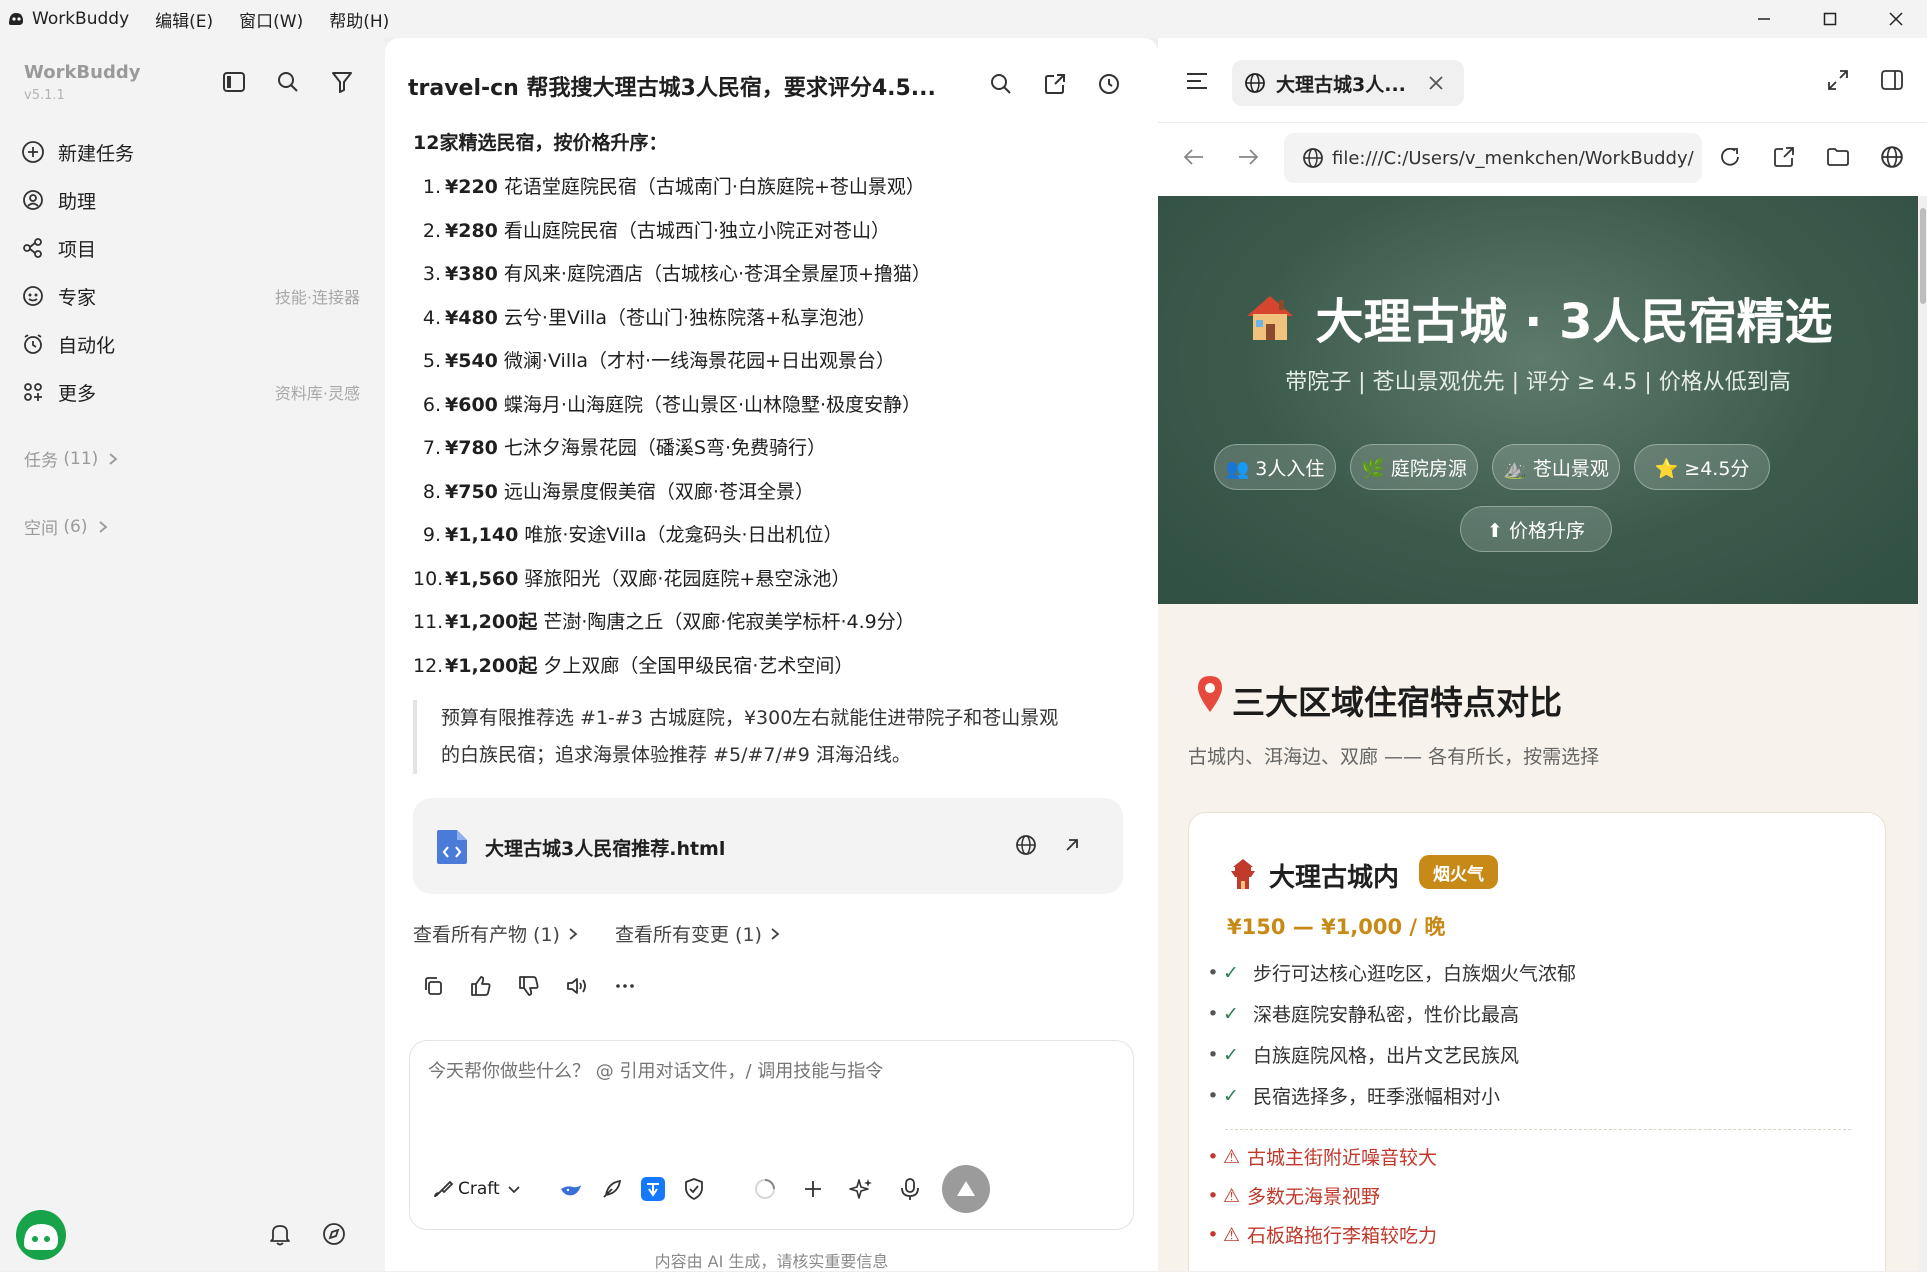  What do you see at coordinates (234, 82) in the screenshot?
I see `toggle-sidebar-button` at bounding box center [234, 82].